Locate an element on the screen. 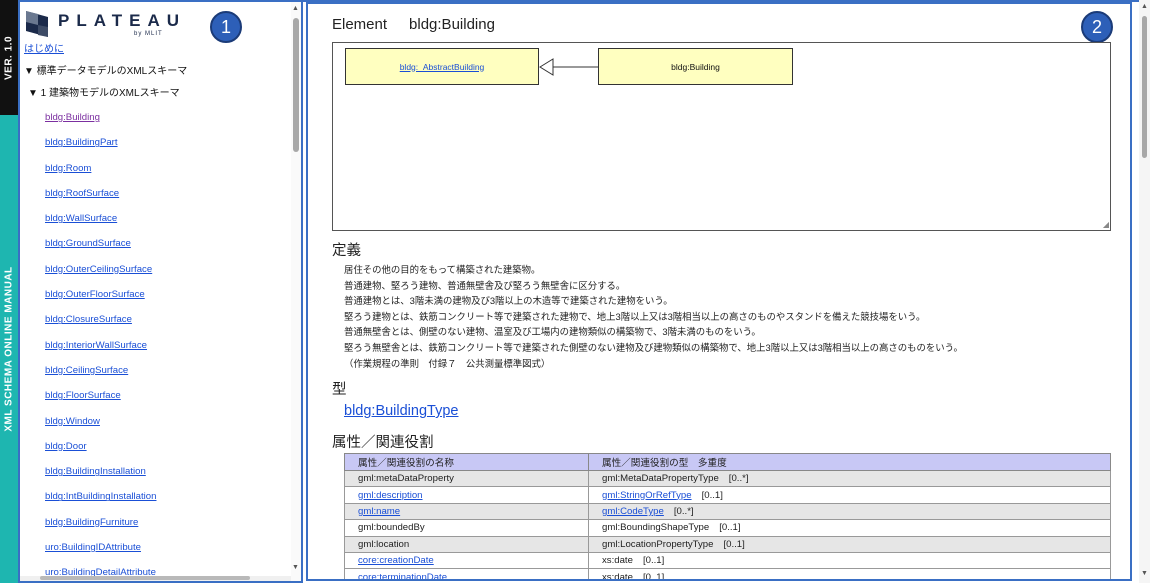 The height and width of the screenshot is (583, 1150). nav-horizontal-scrollbar is located at coordinates (155, 578).